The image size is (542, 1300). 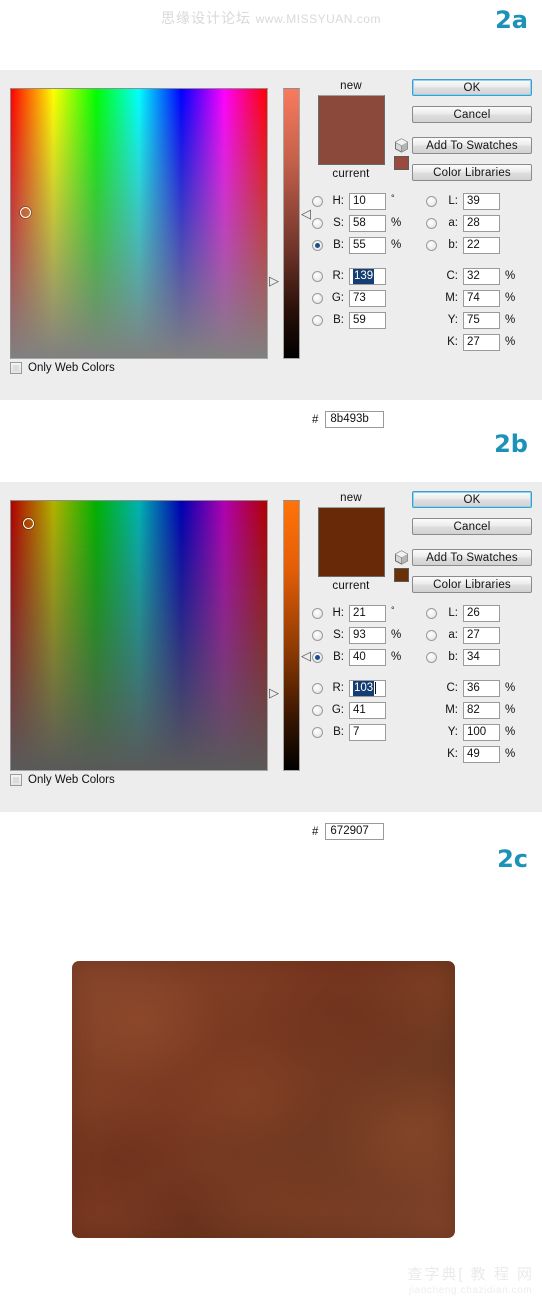 What do you see at coordinates (481, 320) in the screenshot?
I see `input-y-a: 75` at bounding box center [481, 320].